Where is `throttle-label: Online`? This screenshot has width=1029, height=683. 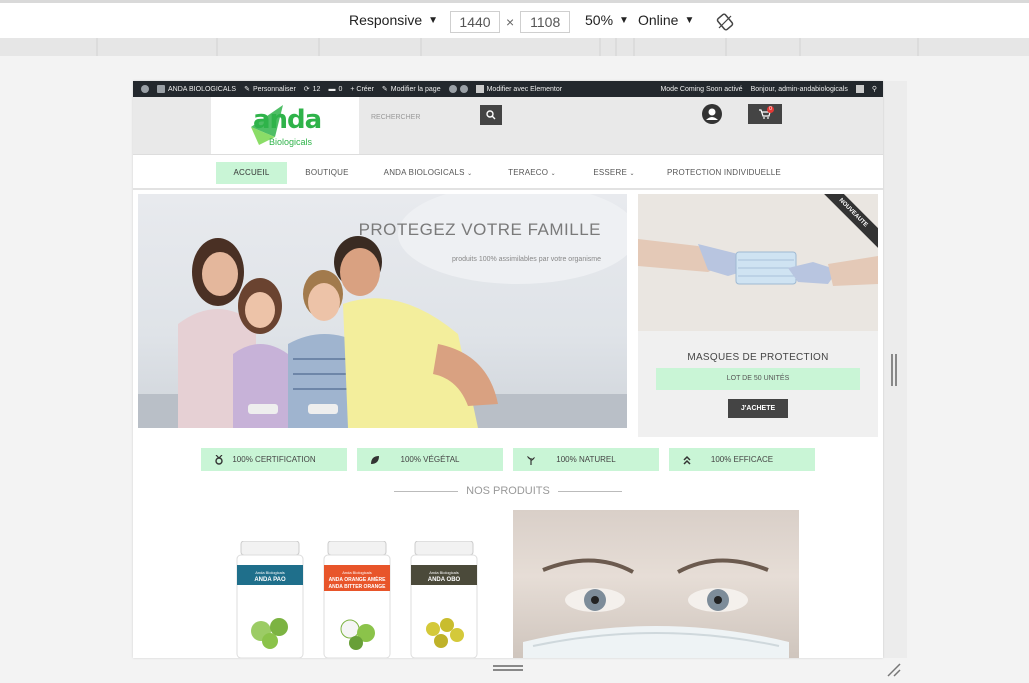
throttle-label: Online is located at coordinates (658, 20).